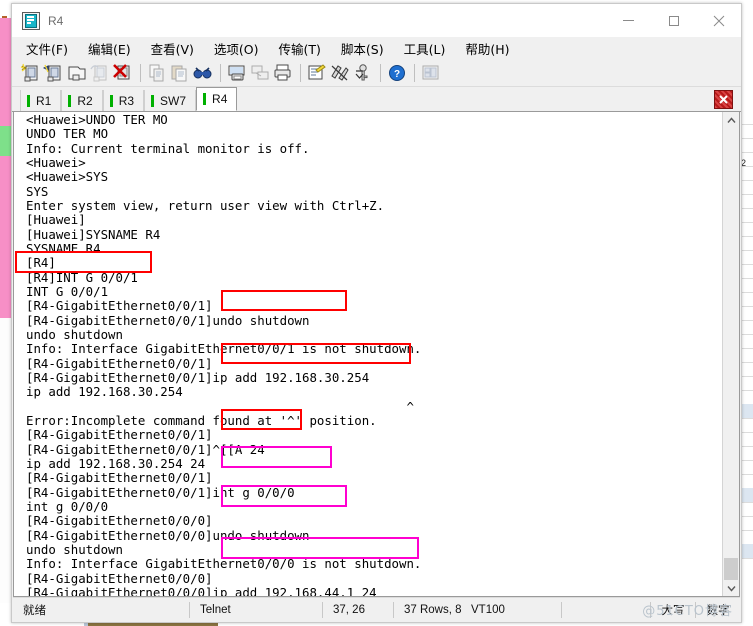 Image resolution: width=753 pixels, height=626 pixels. What do you see at coordinates (67, 177) in the screenshot?
I see `terminal-line: <Huawei>SYS` at bounding box center [67, 177].